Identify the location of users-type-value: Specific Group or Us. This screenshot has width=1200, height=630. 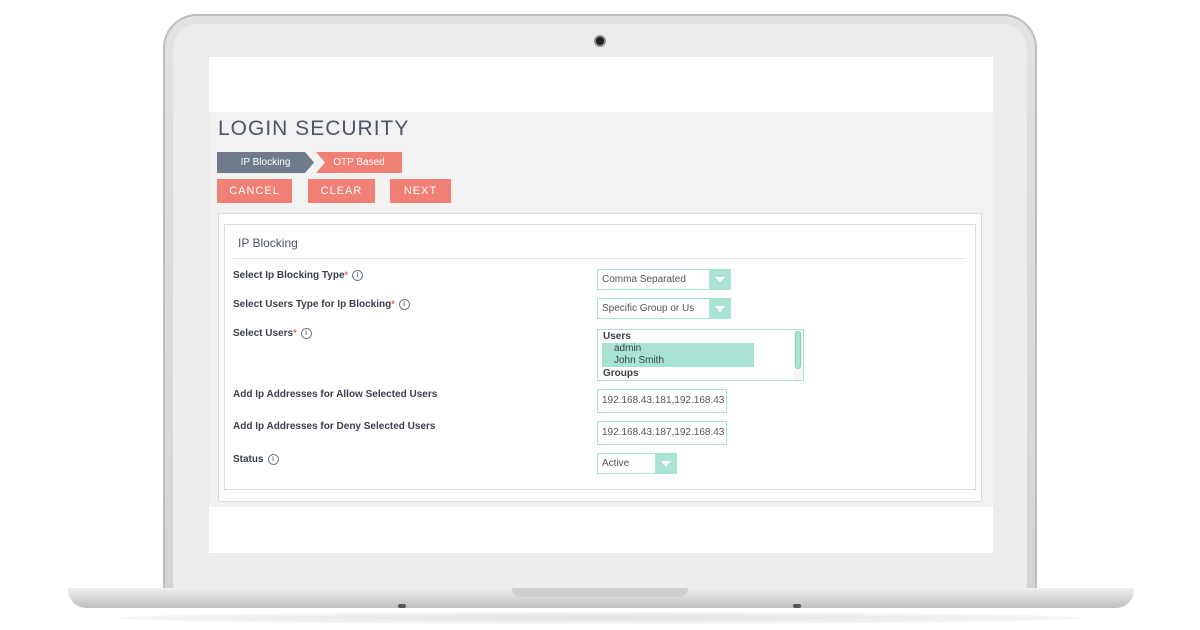
(648, 308).